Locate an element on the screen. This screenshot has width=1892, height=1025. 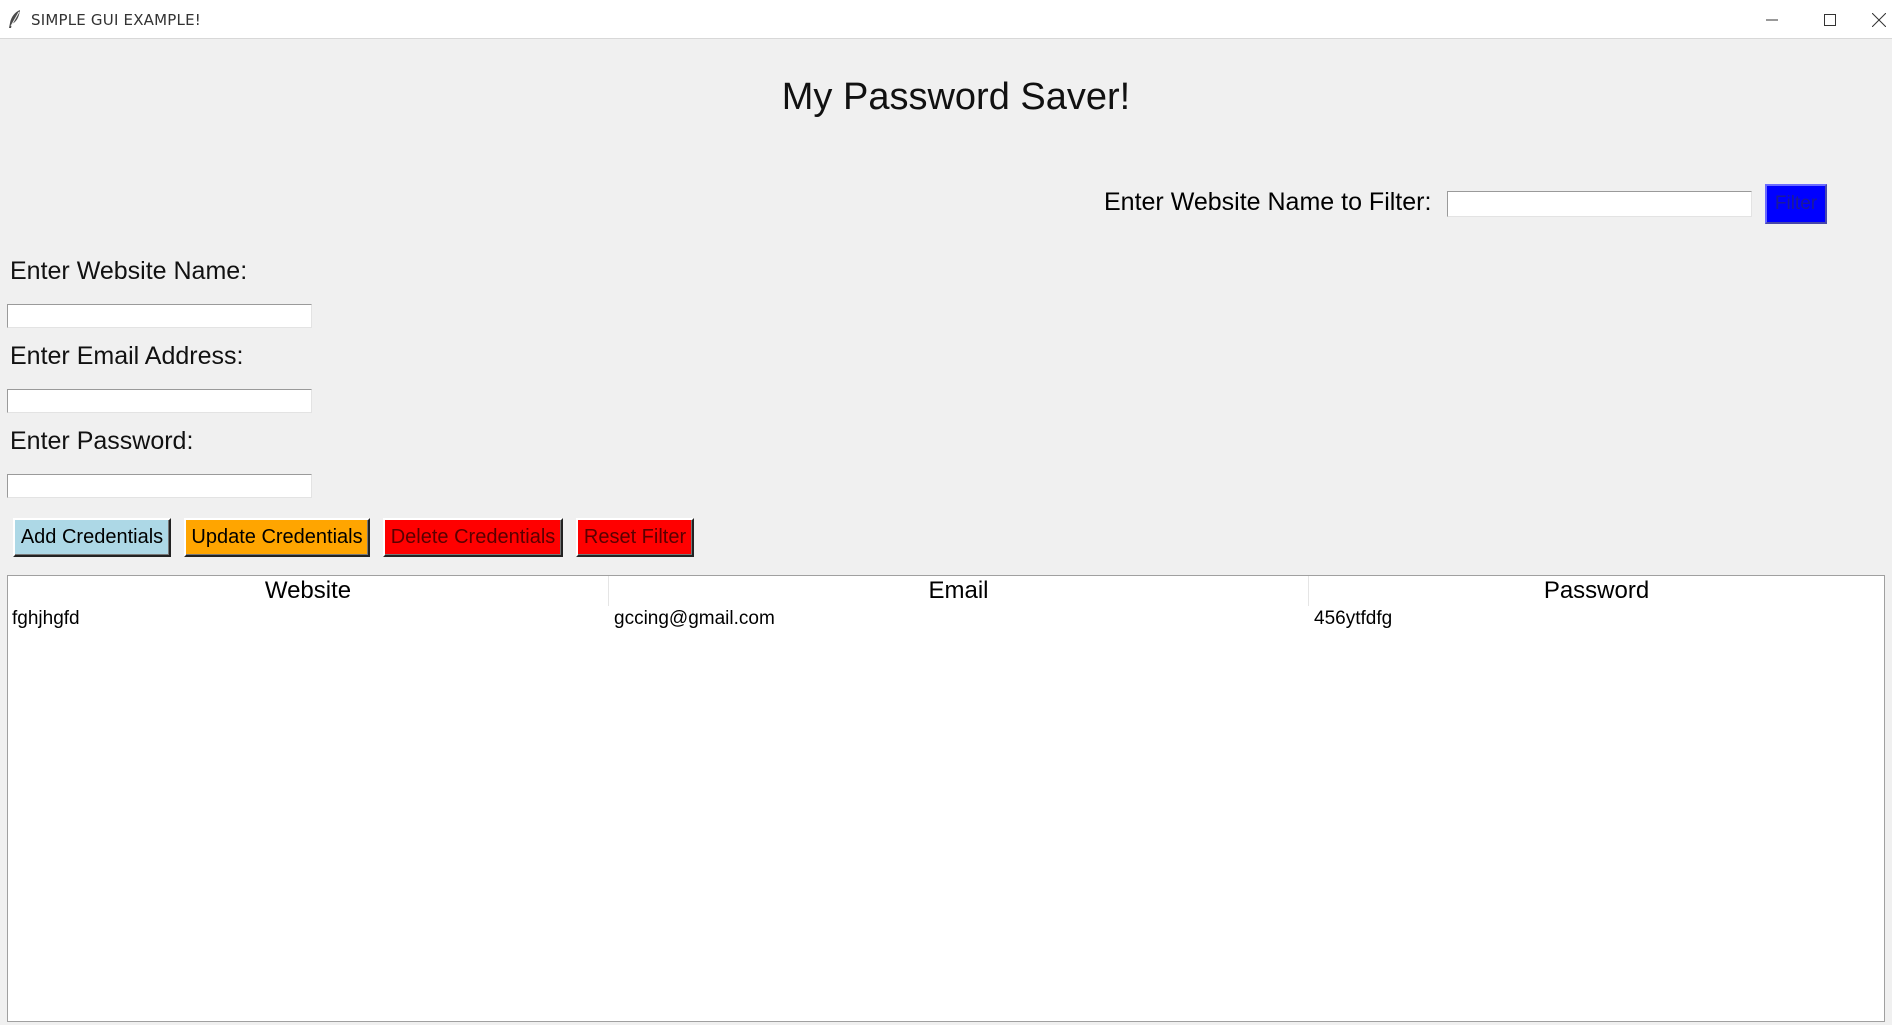
email-label: Enter Email Address: is located at coordinates (127, 356).